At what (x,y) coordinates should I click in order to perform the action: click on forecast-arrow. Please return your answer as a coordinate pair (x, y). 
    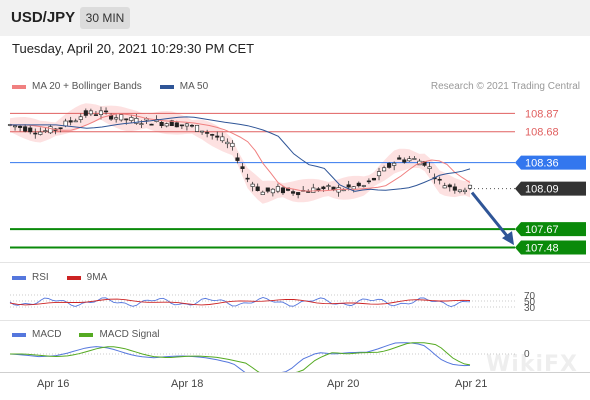
    Looking at the image, I should click on (490, 215).